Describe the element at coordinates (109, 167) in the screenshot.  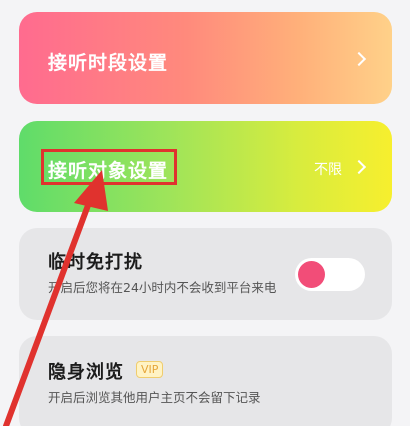
I see `highlight-box` at that location.